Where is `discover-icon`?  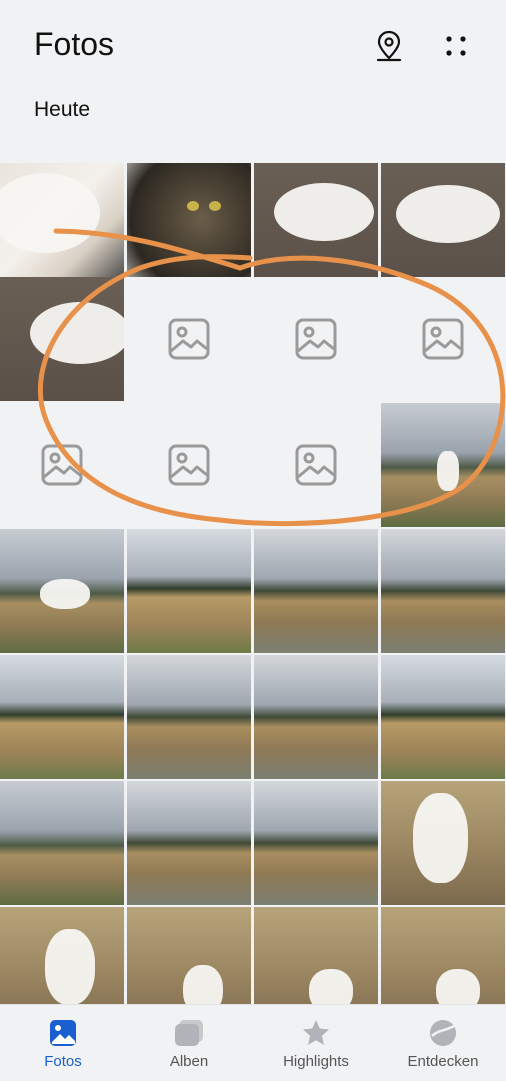 discover-icon is located at coordinates (443, 1033).